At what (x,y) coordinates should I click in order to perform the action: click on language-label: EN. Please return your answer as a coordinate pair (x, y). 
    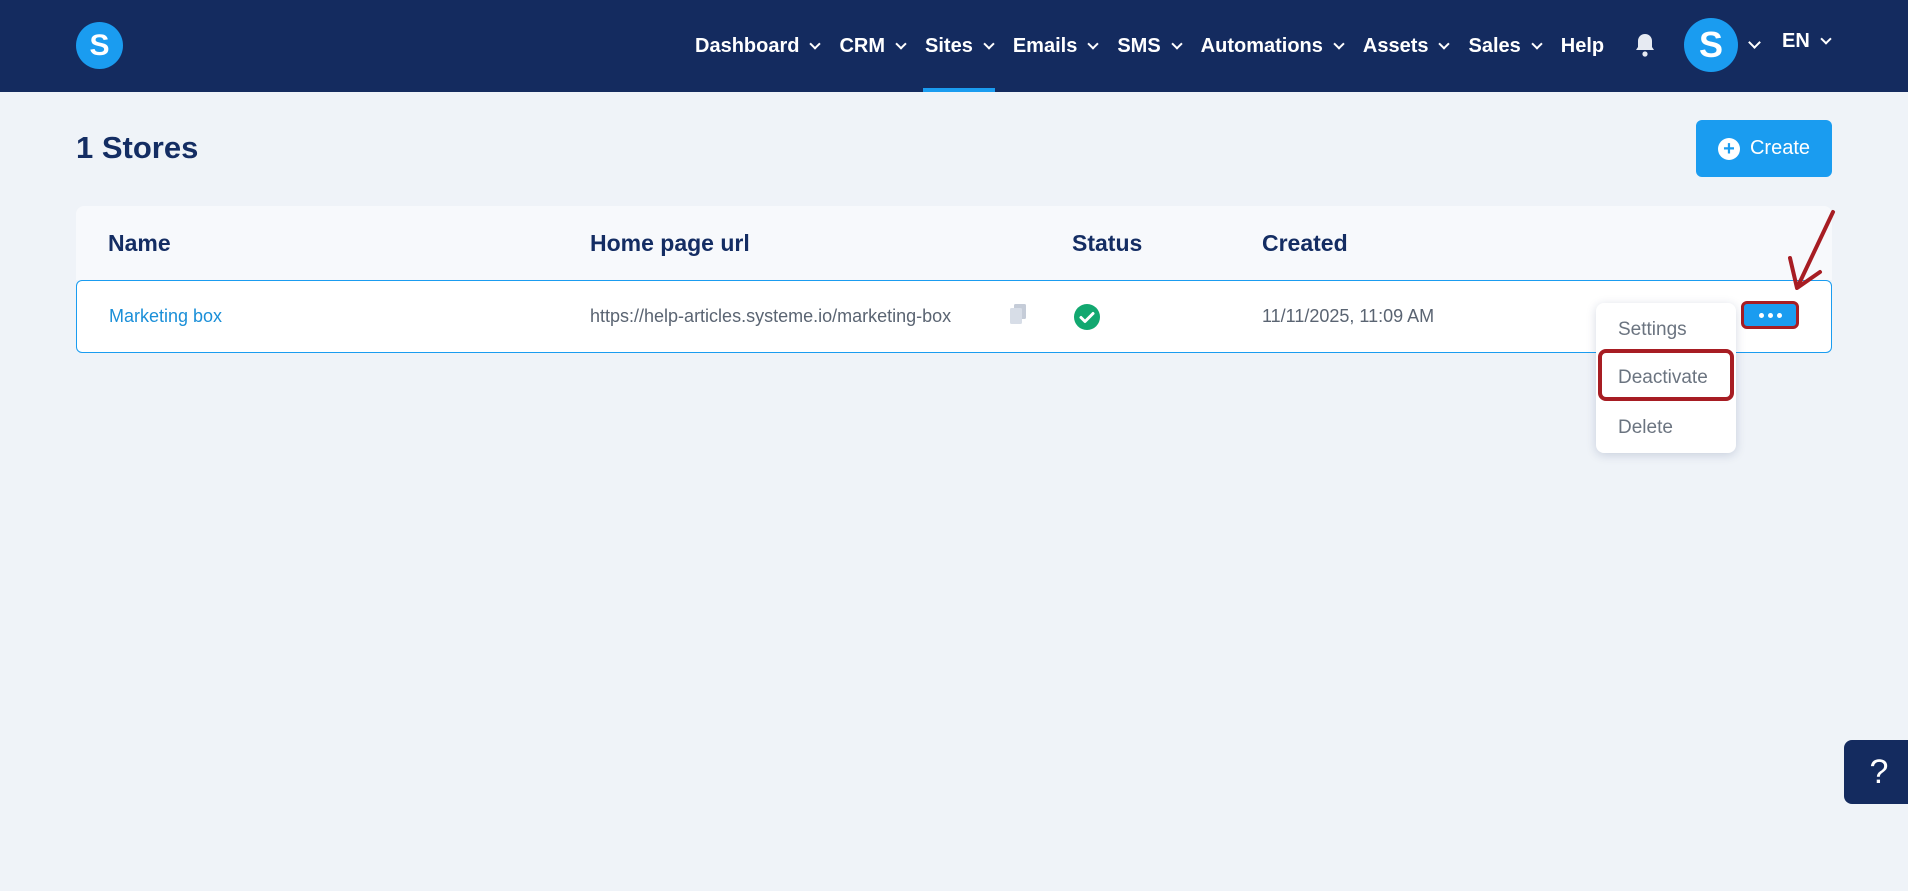
    Looking at the image, I should click on (1796, 41).